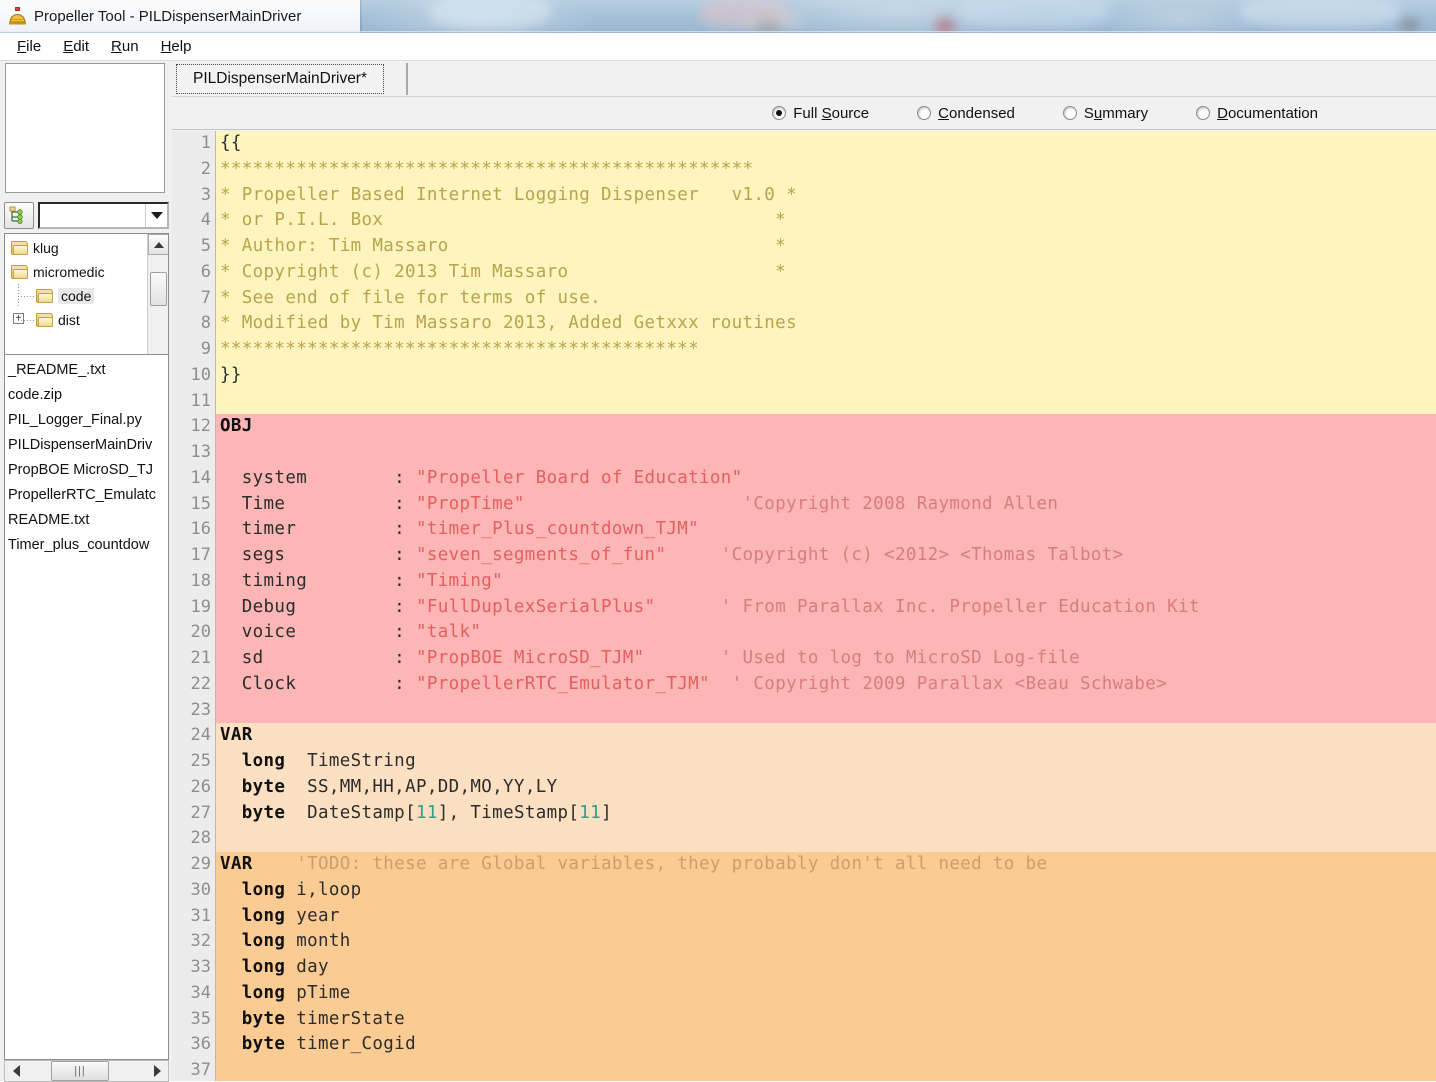 This screenshot has width=1436, height=1082. I want to click on title-plate: Propeller Tool - PILDispenserMainDriver, so click(180, 16).